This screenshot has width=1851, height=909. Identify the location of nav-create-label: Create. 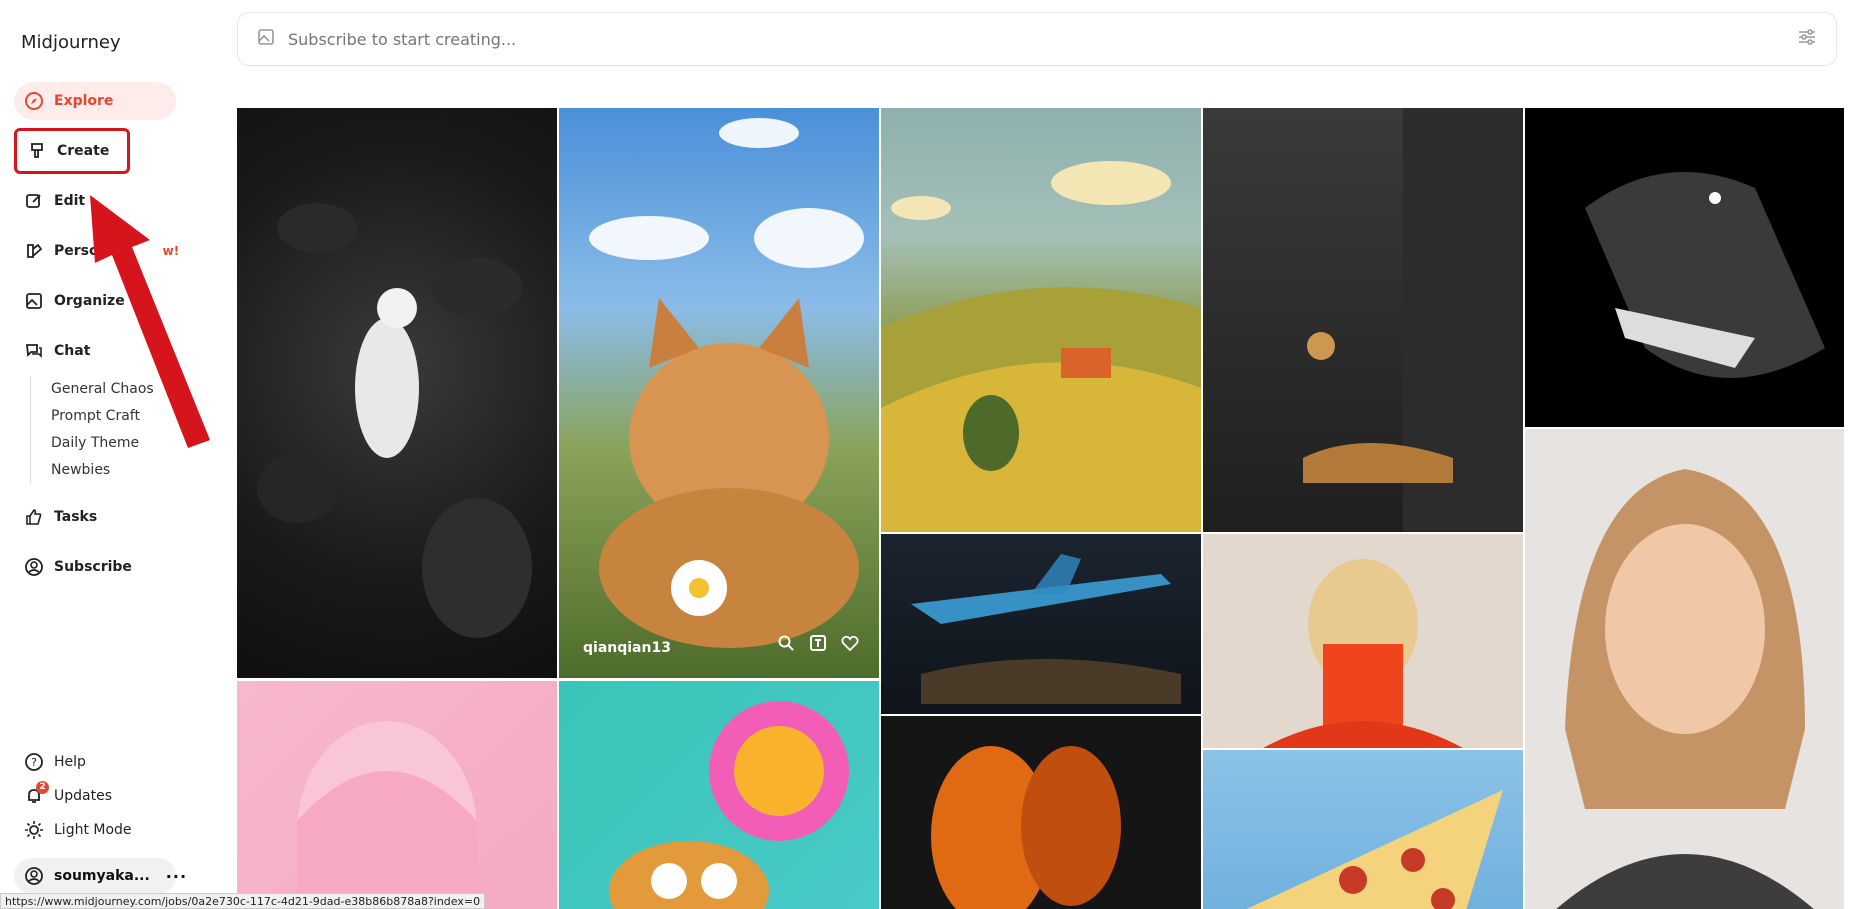
(83, 151).